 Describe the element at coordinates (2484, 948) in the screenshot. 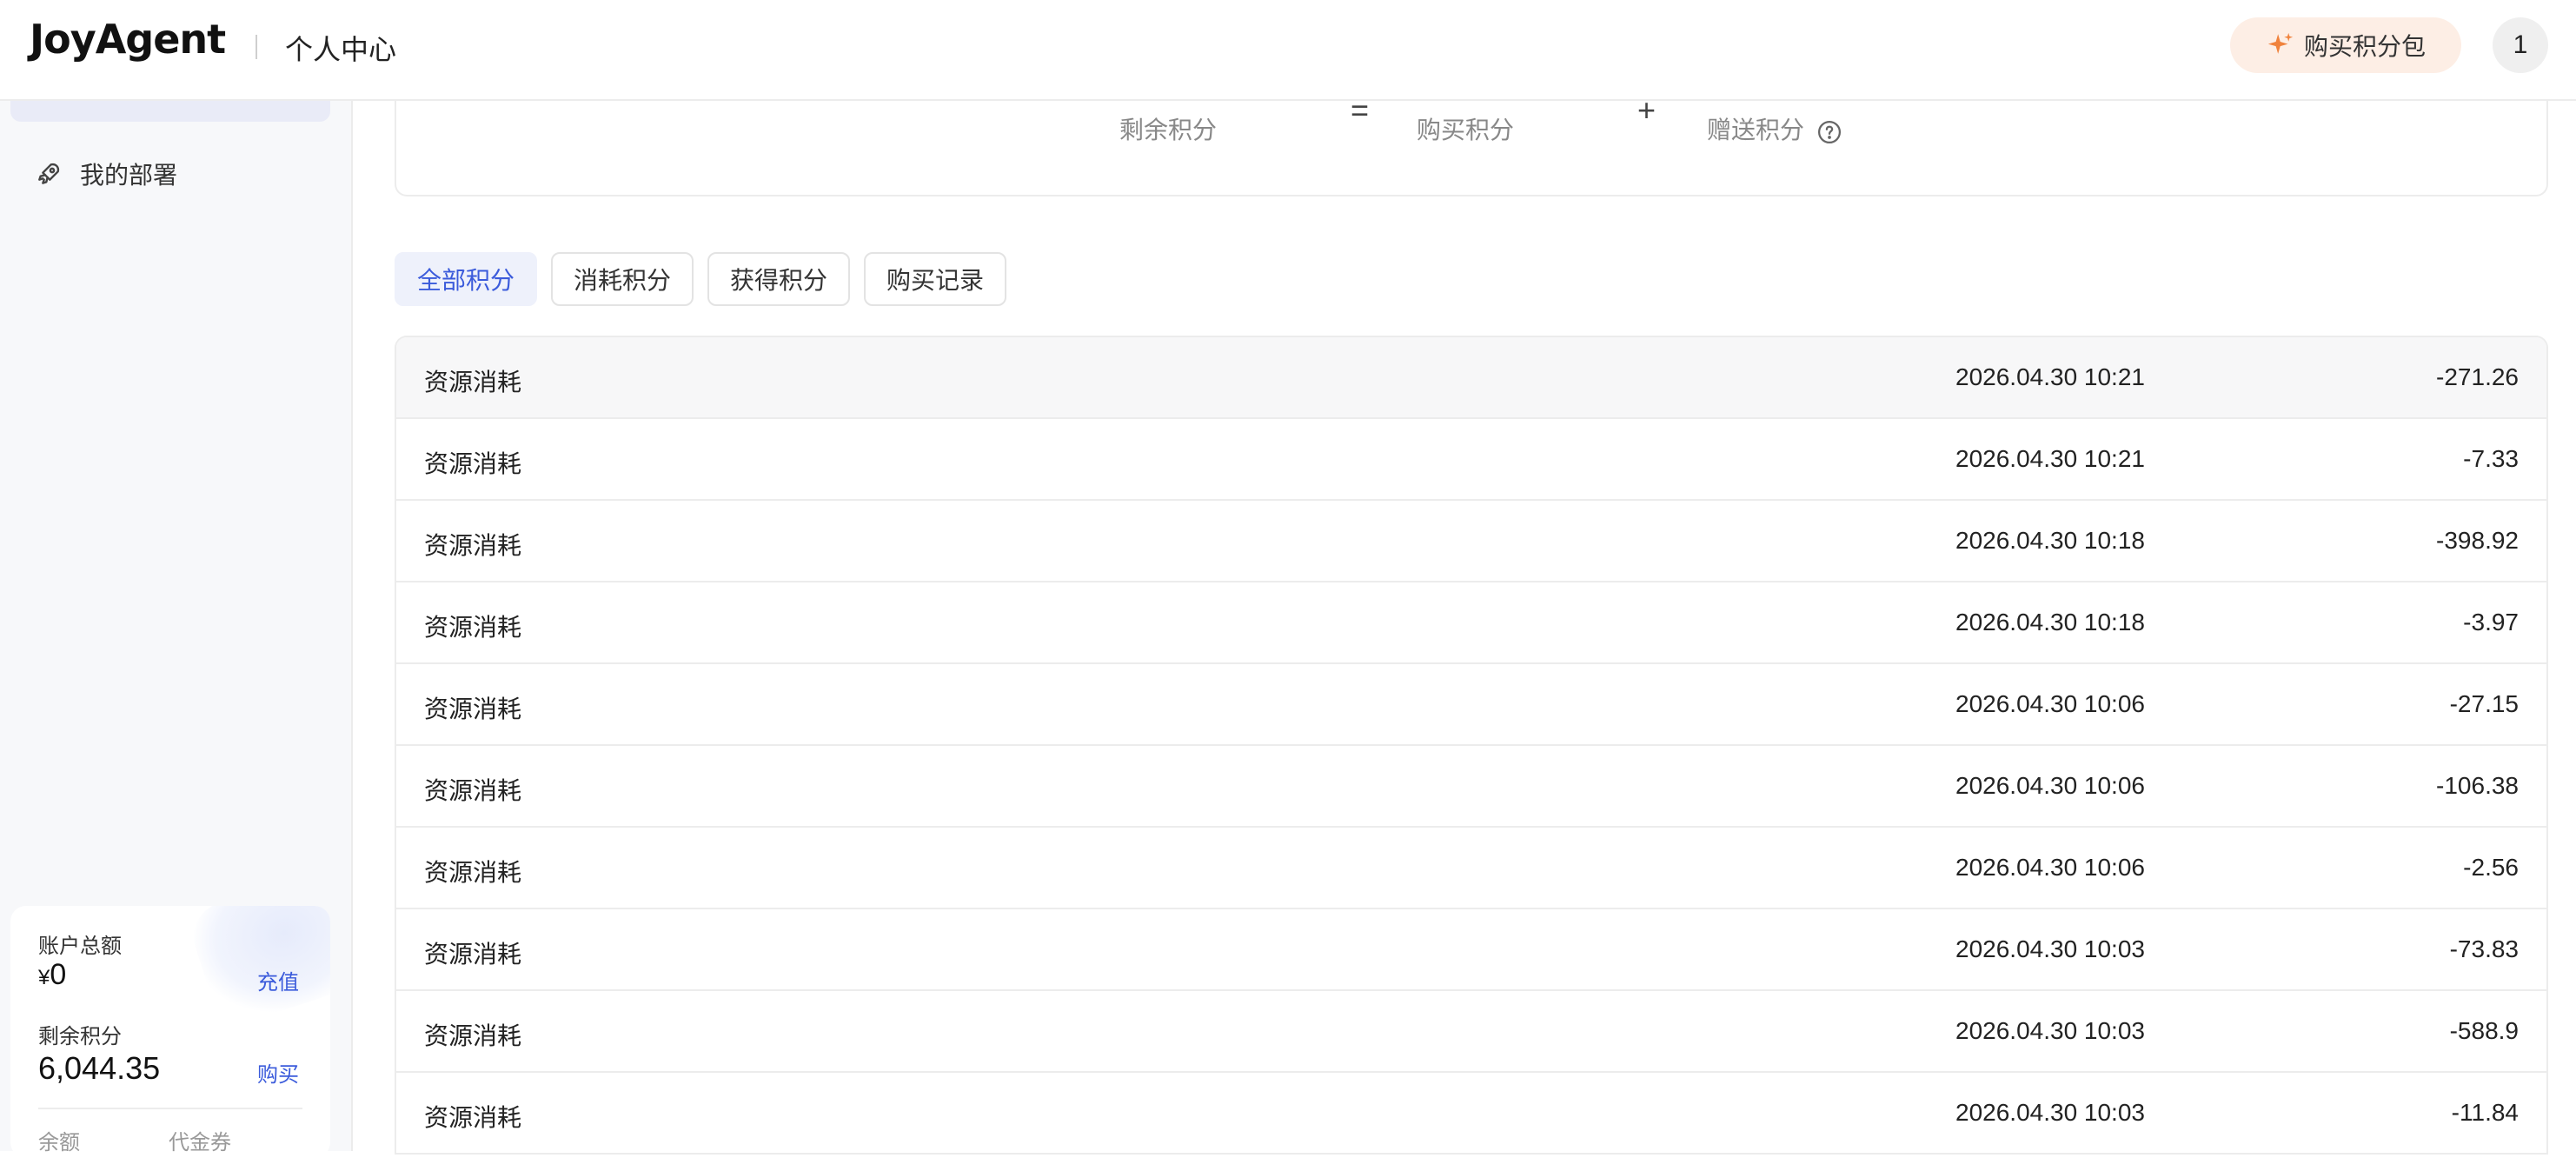

I see `record-amount: -73.83` at that location.